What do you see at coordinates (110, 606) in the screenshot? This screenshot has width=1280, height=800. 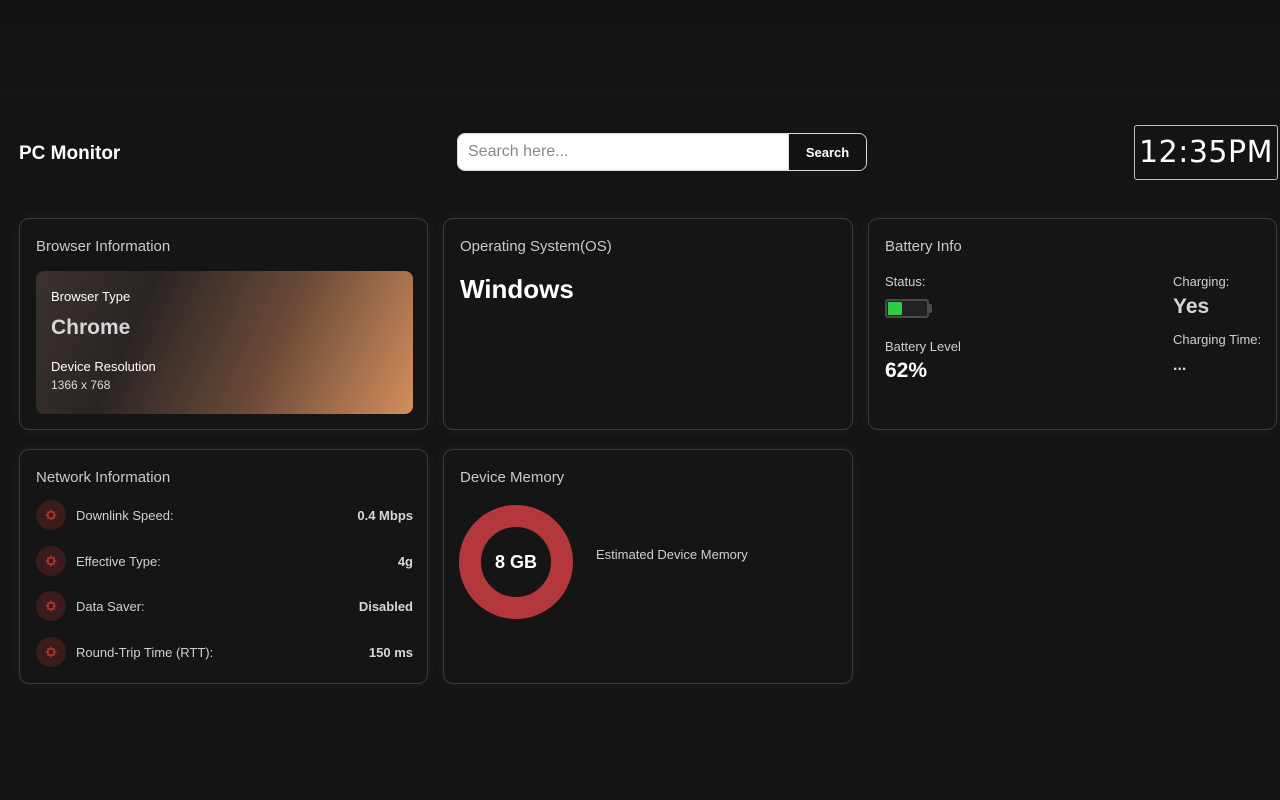 I see `network-row-label: Data Saver:` at bounding box center [110, 606].